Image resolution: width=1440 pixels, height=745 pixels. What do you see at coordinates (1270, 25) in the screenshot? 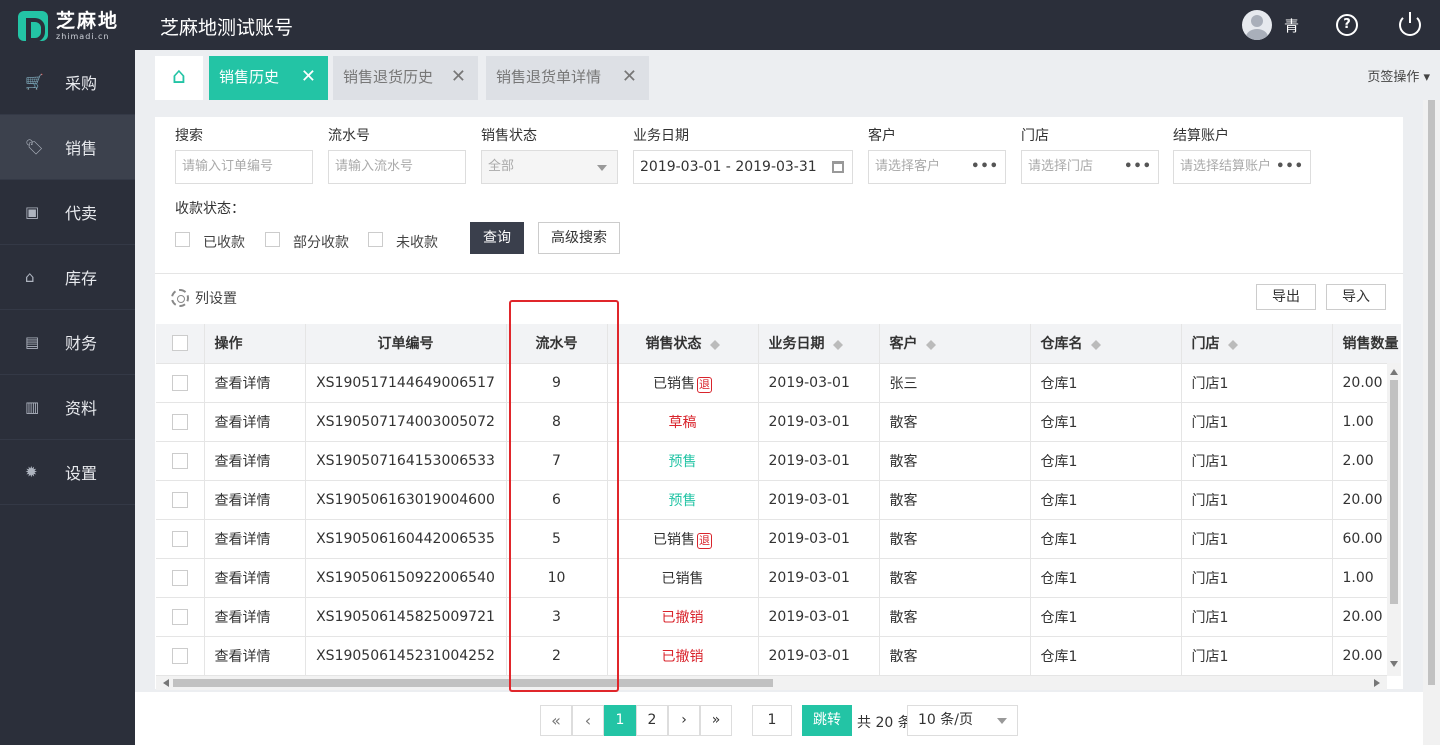
I see `user-menu: 青` at bounding box center [1270, 25].